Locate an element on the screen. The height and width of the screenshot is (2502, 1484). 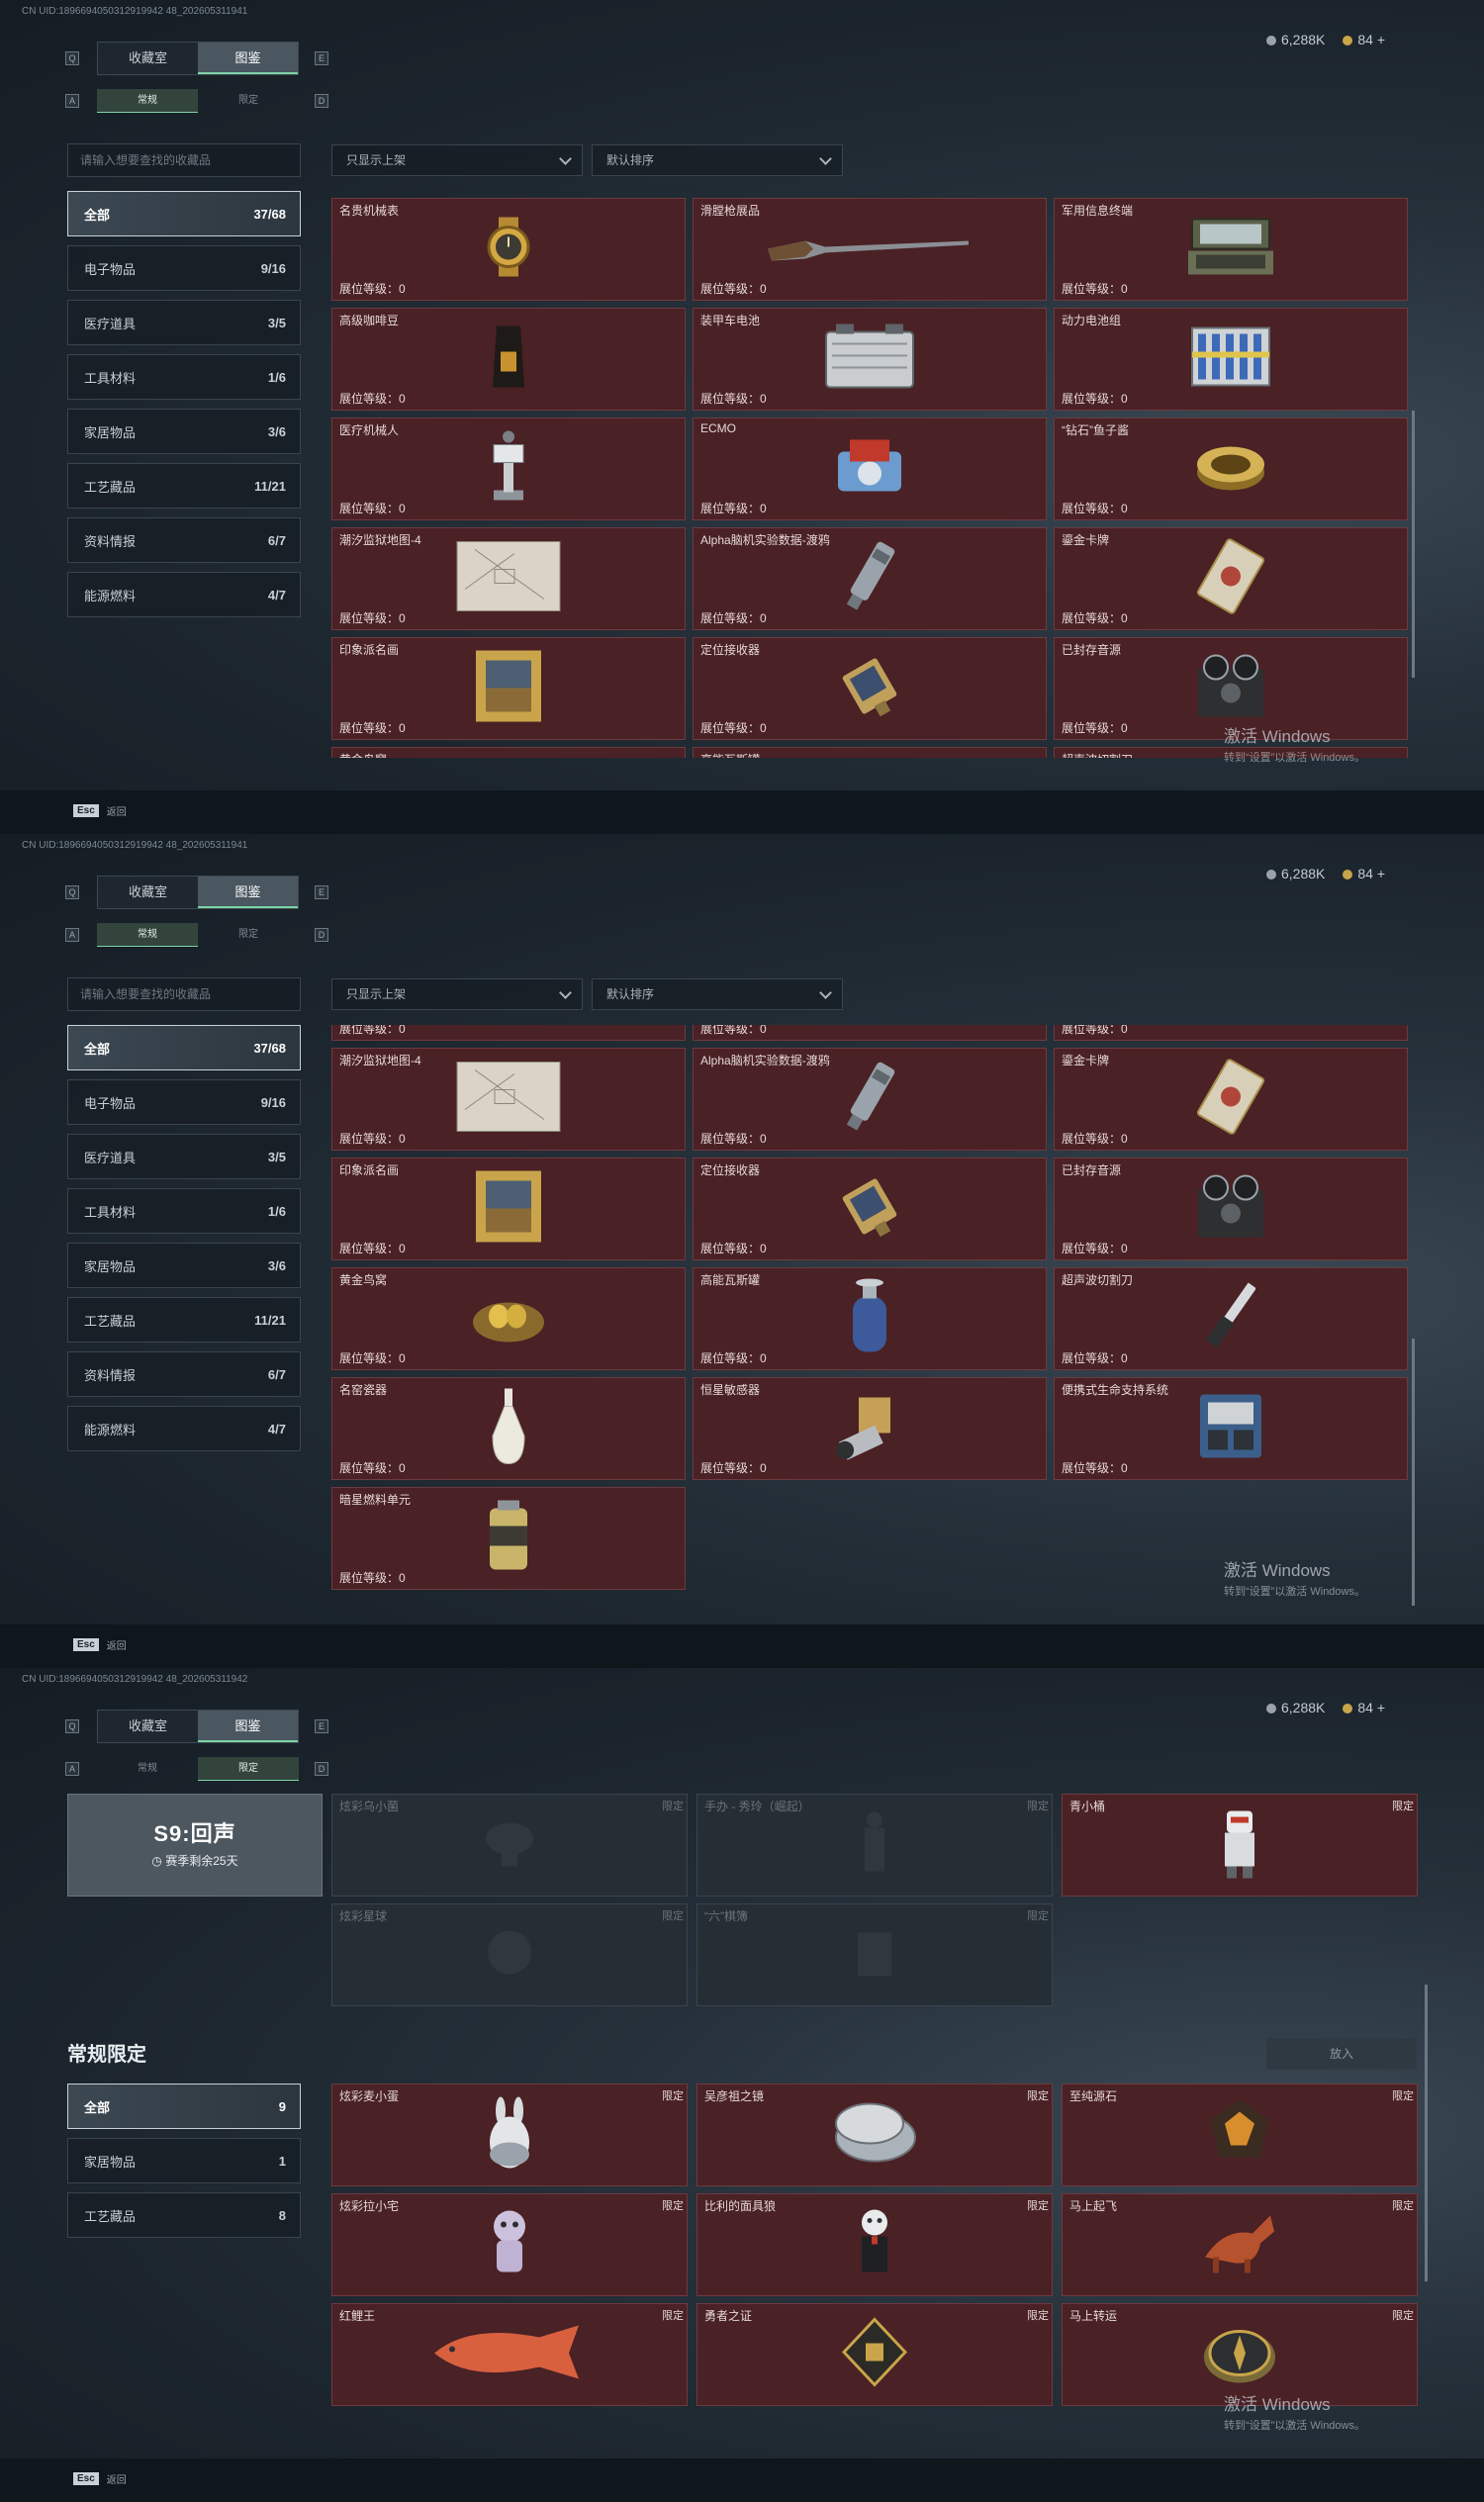
item-name: 潮汐监狱地图-4 is located at coordinates (380, 540).